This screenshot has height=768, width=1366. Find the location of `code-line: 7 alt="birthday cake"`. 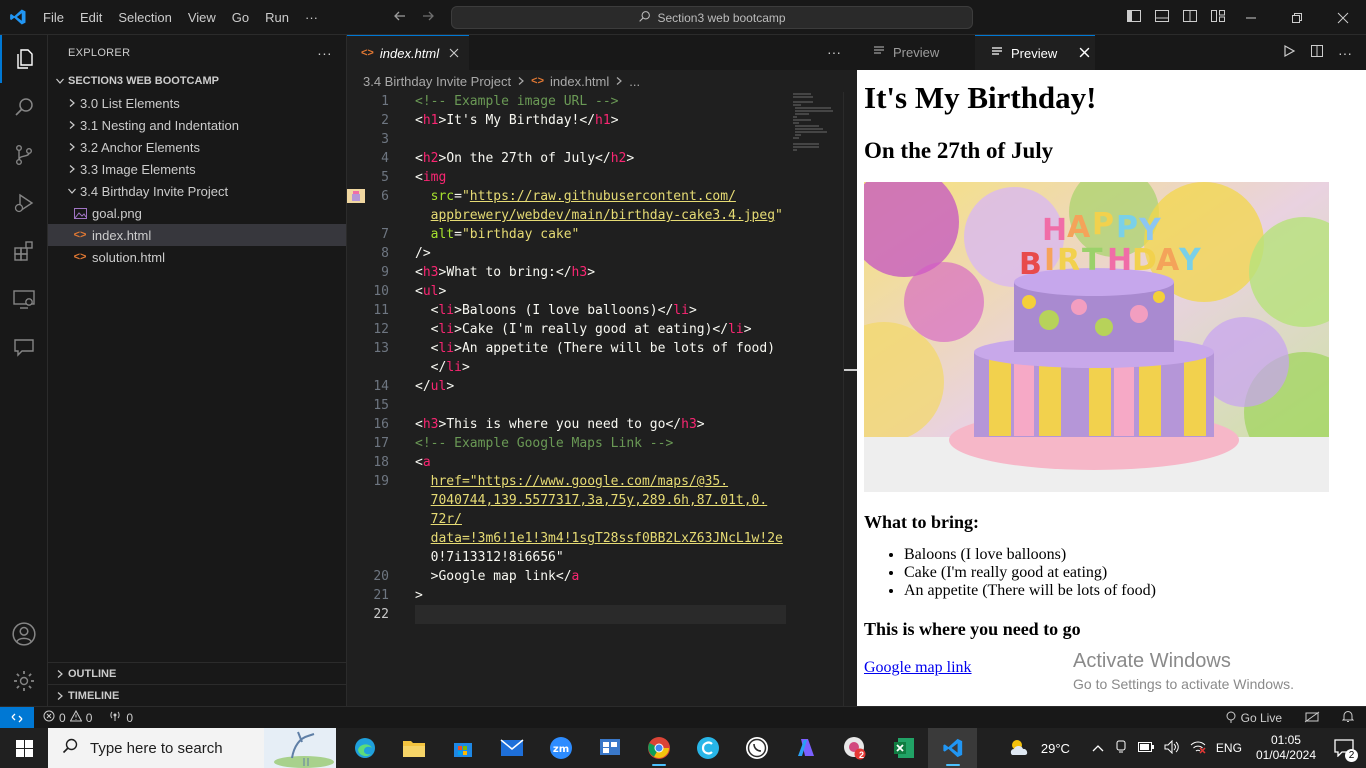

code-line: 7 alt="birthday cake" is located at coordinates (595, 234).